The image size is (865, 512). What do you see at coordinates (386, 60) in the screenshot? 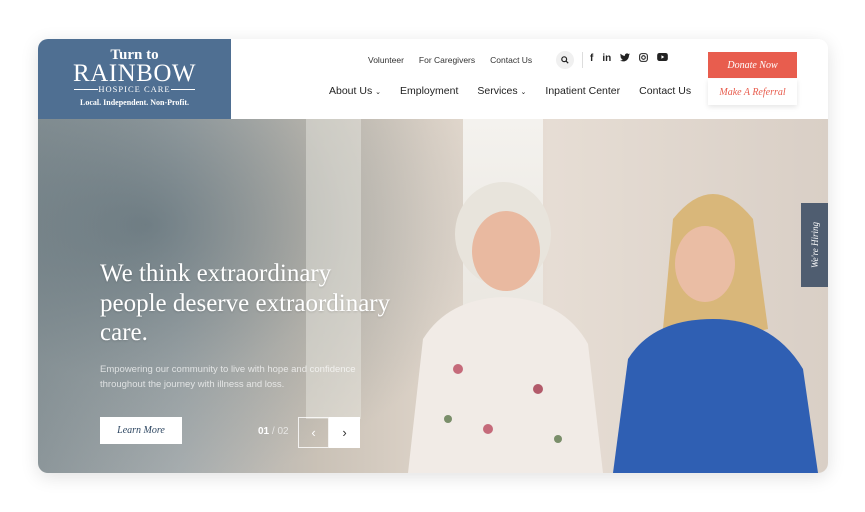
I see `utility-nav-volunteer: Volunteer` at bounding box center [386, 60].